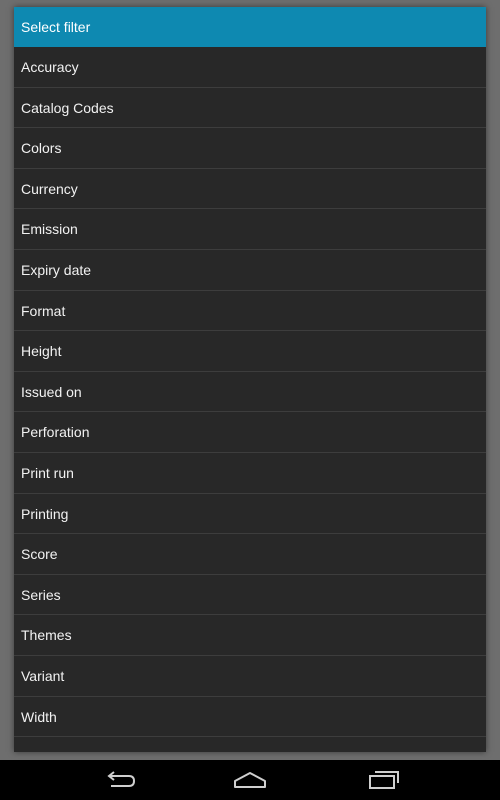  I want to click on filter-item-themes: Themes, so click(250, 635).